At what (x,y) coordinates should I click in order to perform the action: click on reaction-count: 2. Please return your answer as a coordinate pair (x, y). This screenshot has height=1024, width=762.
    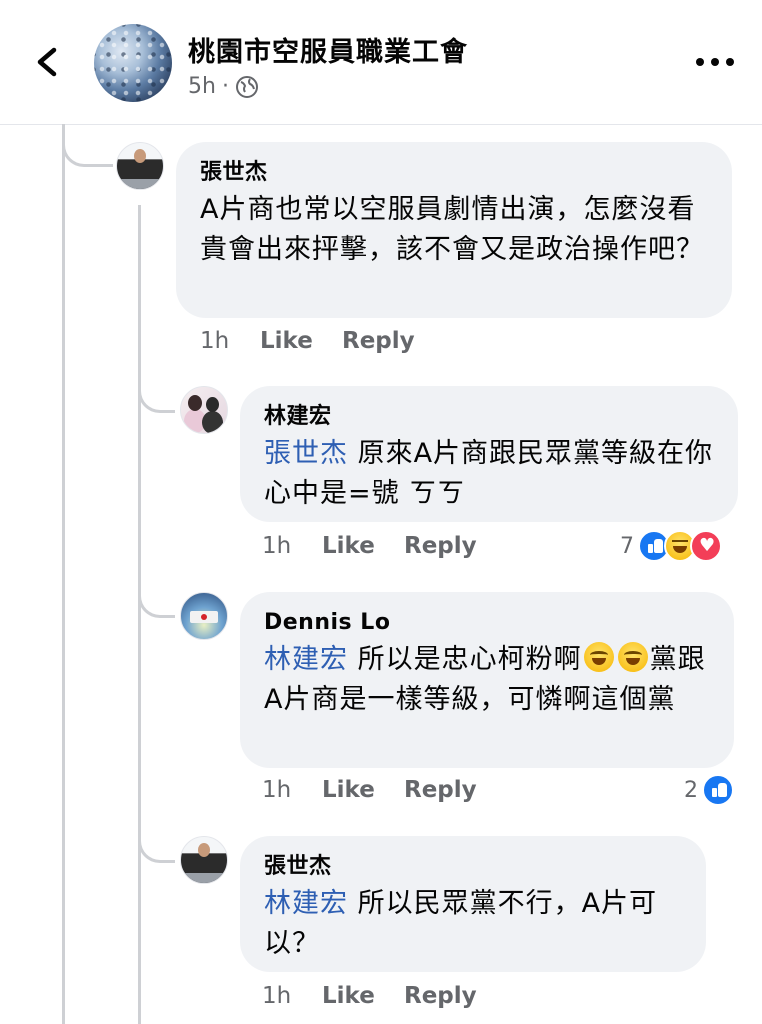
    Looking at the image, I should click on (691, 790).